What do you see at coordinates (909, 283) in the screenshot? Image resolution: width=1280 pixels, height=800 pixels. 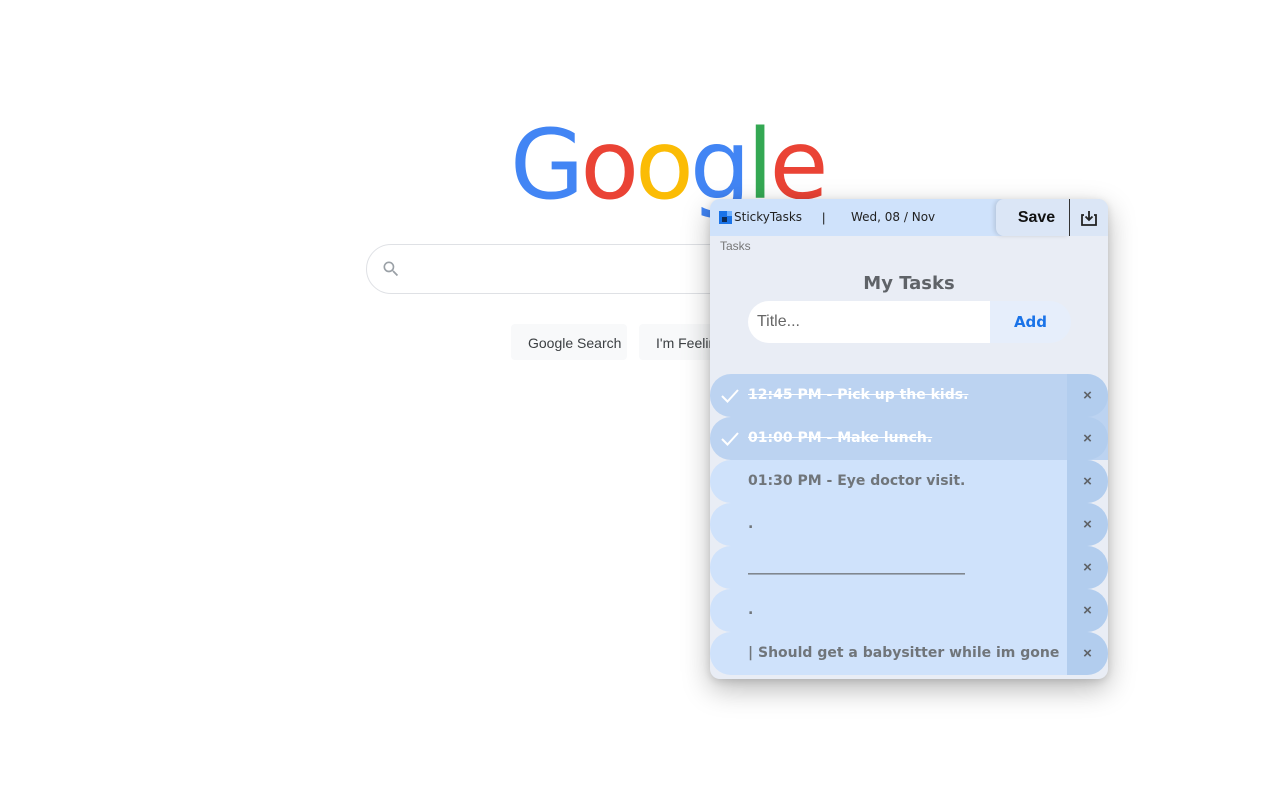 I see `panel-title: My Tasks` at bounding box center [909, 283].